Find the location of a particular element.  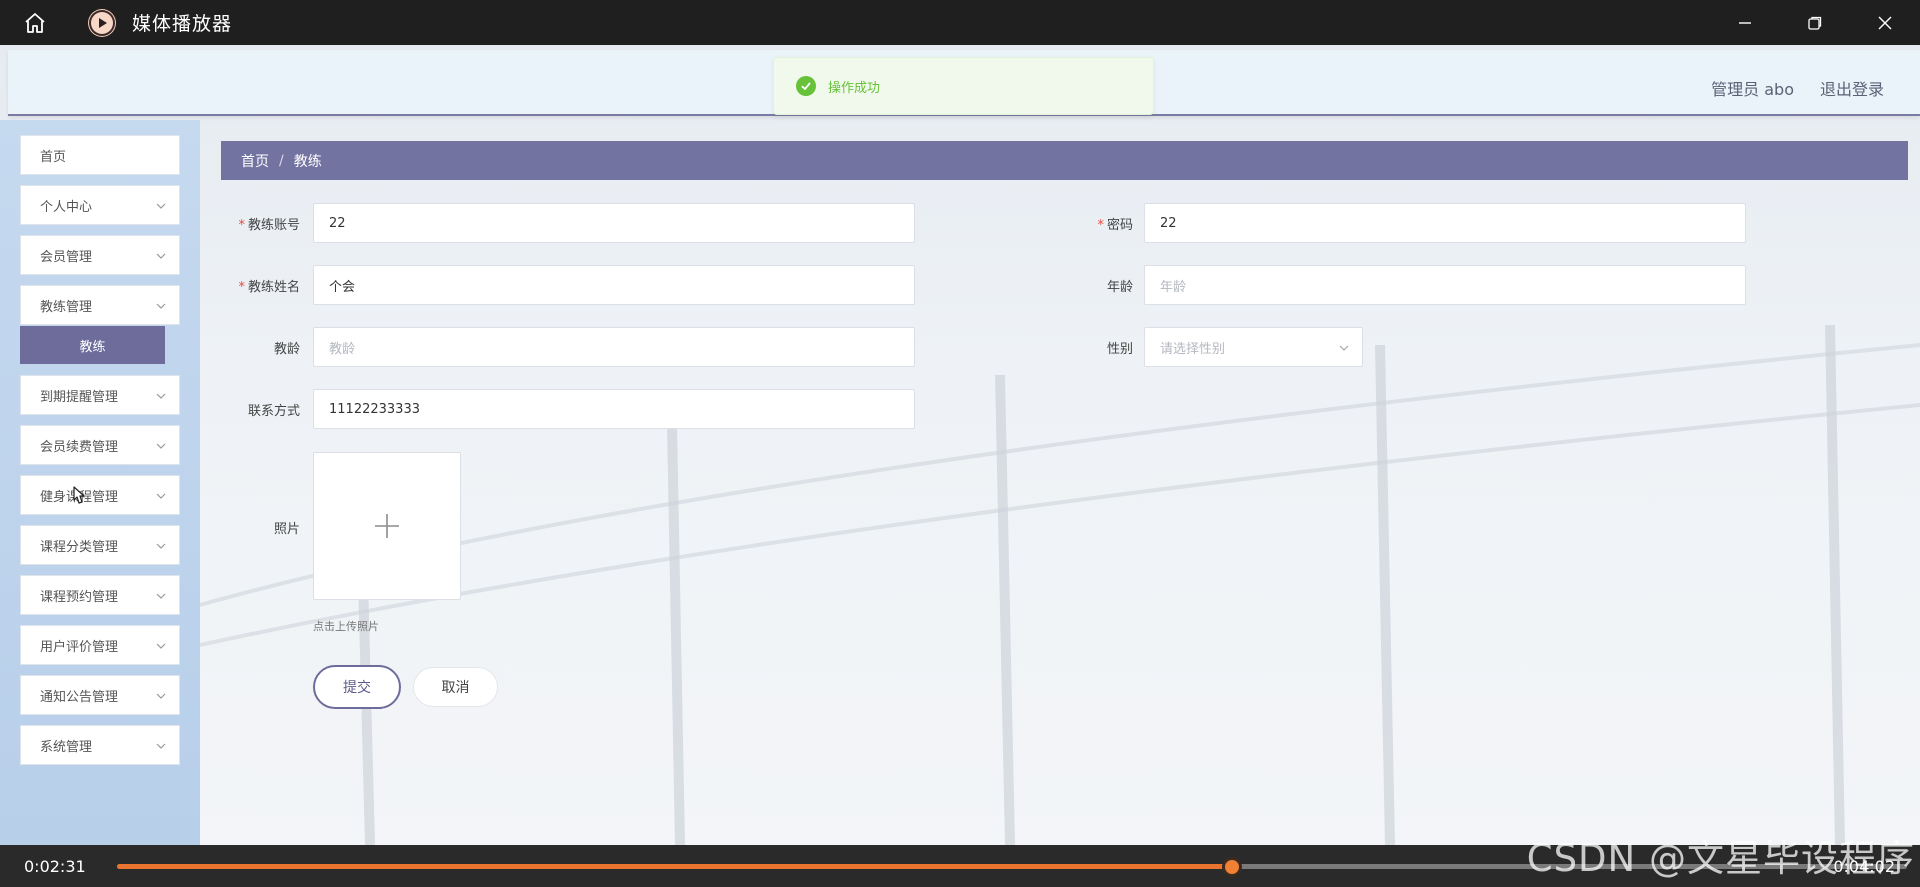

sidebar-item-course-booking: 课程预约管理 is located at coordinates (100, 595).